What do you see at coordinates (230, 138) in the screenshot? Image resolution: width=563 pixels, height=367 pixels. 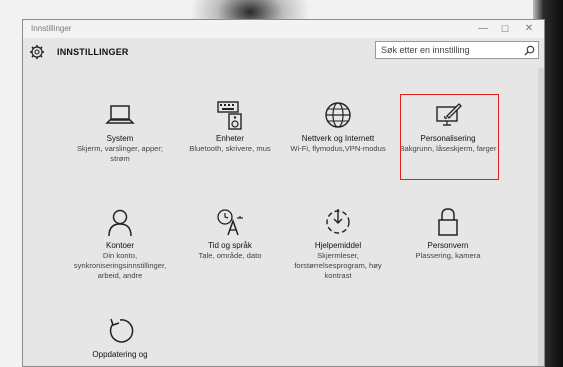 I see `tile-label: Enheter` at bounding box center [230, 138].